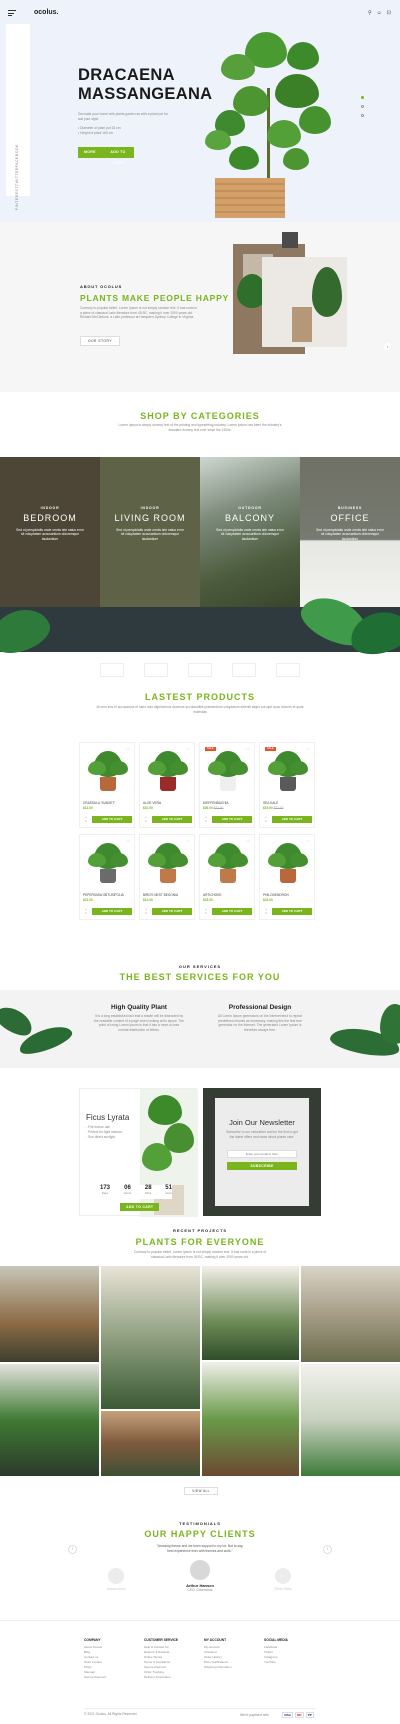 The image size is (400, 1724). What do you see at coordinates (72, 1549) in the screenshot?
I see `chevron-left-icon: ‹` at bounding box center [72, 1549].